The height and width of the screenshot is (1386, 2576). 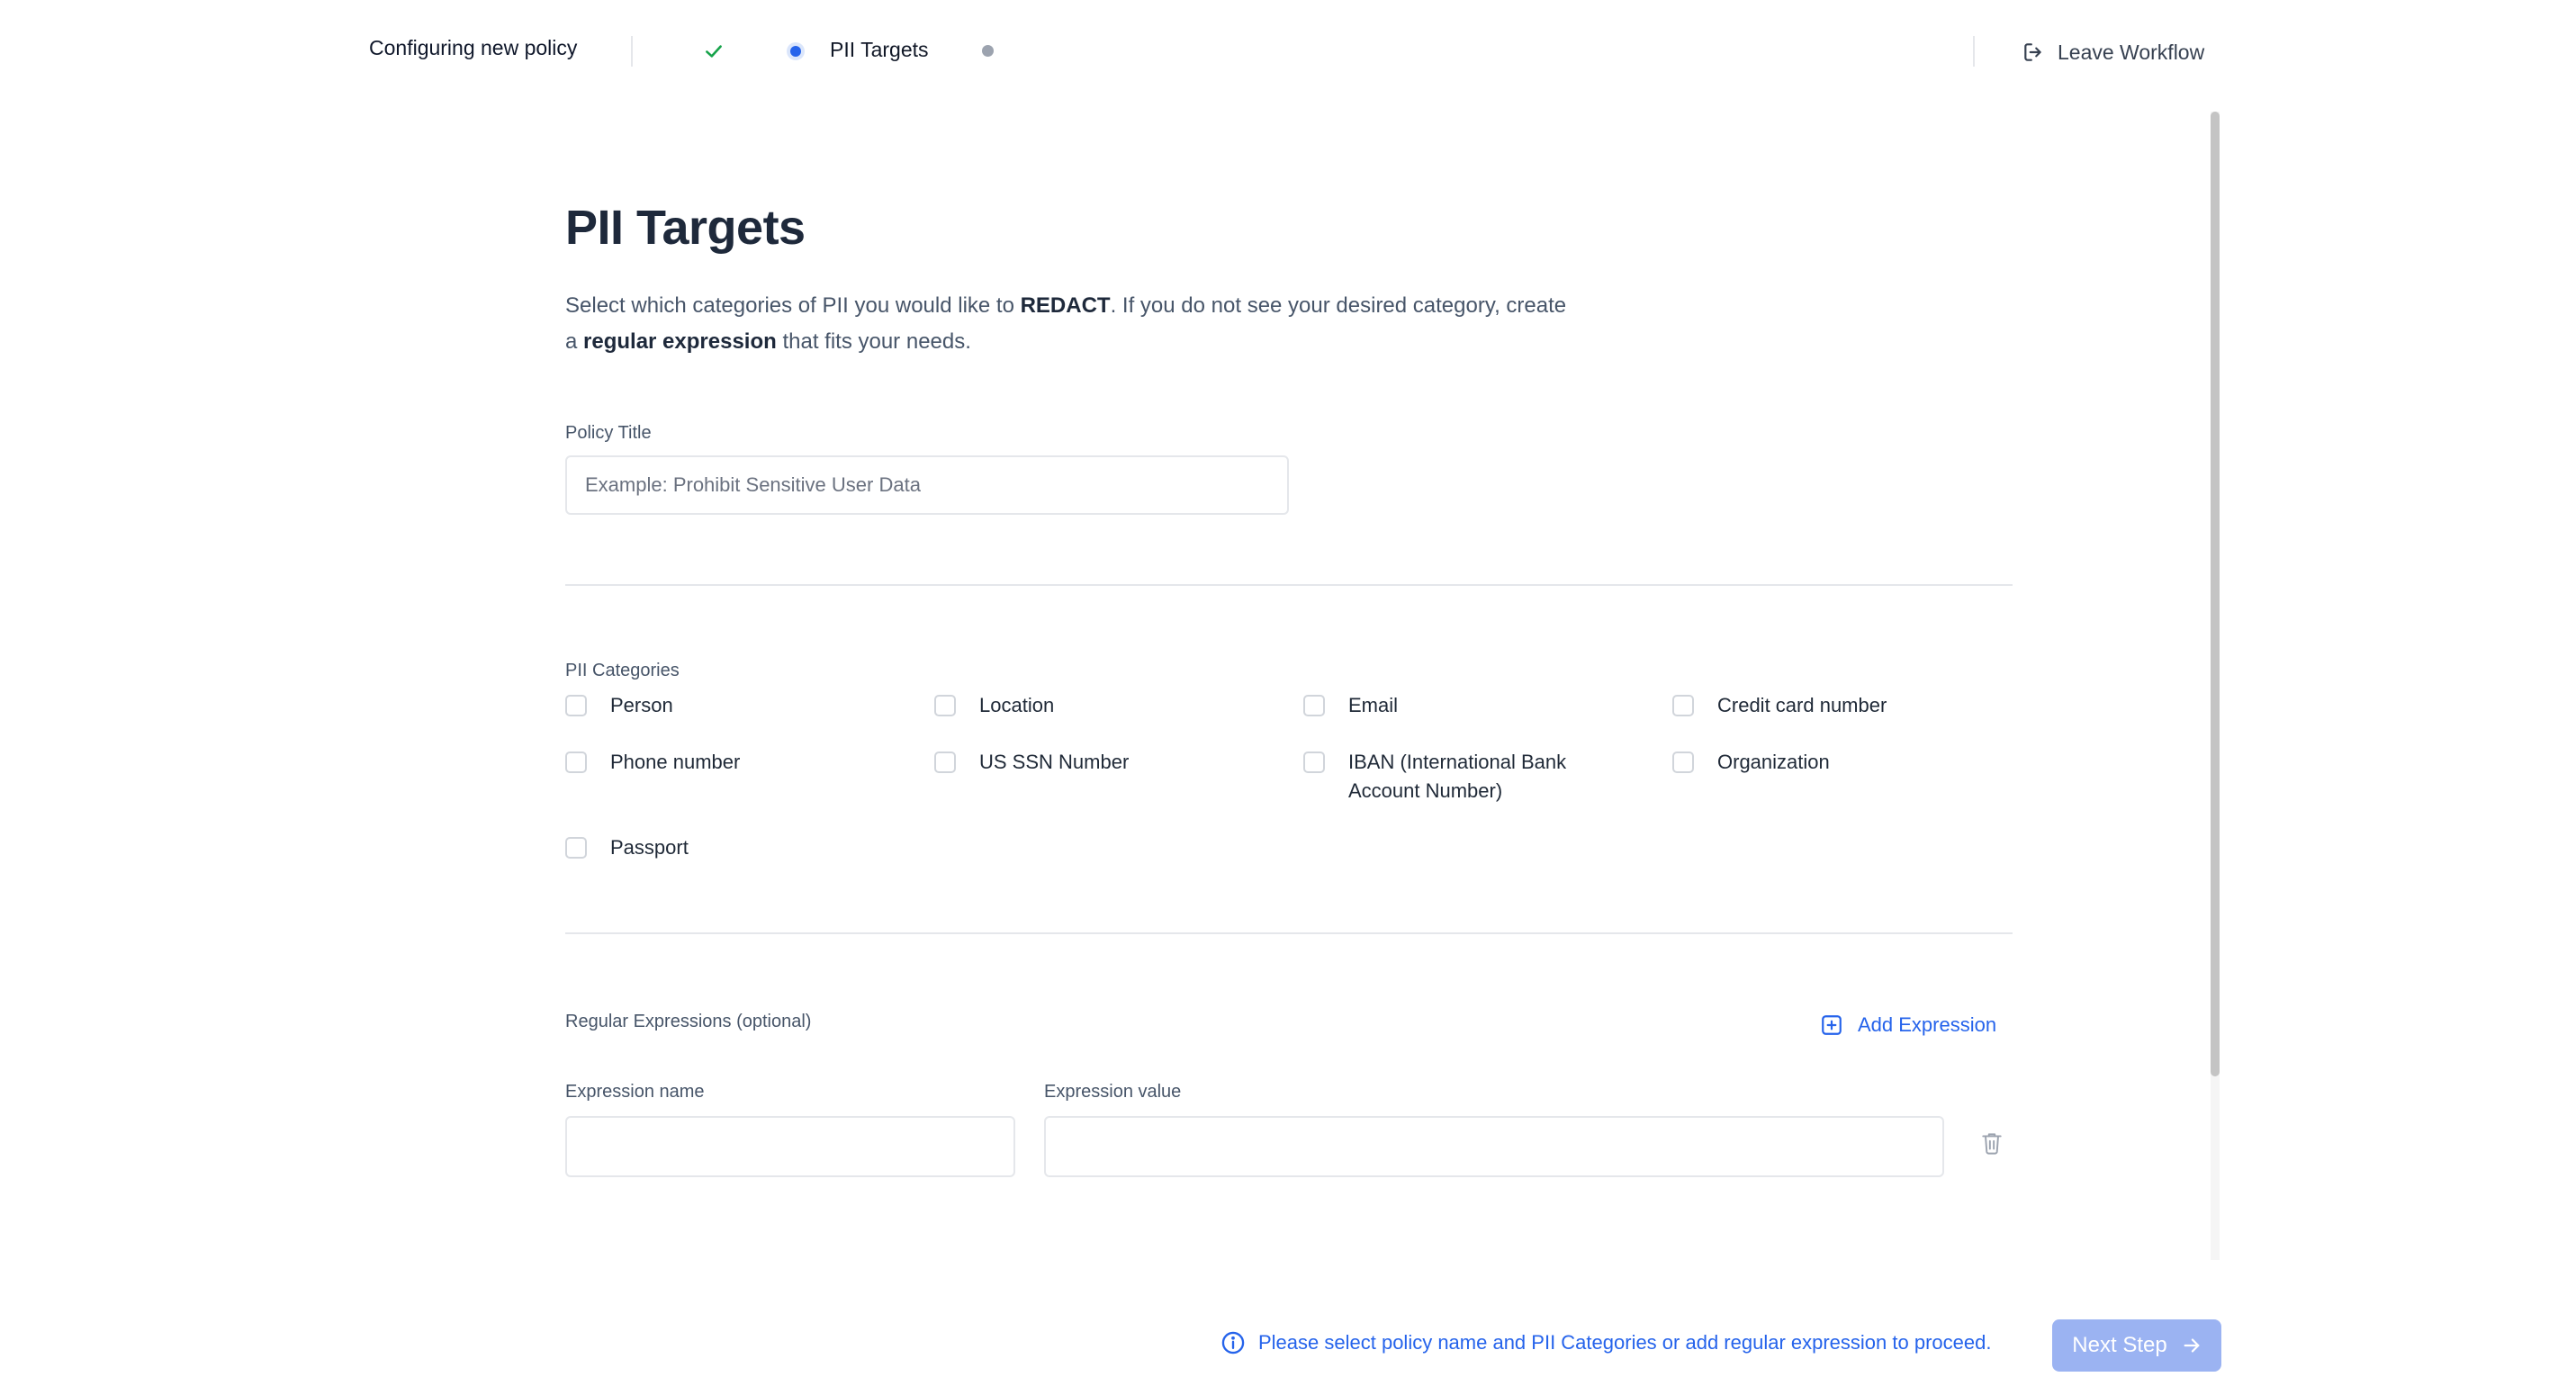 I want to click on policy-title-input, so click(x=927, y=485).